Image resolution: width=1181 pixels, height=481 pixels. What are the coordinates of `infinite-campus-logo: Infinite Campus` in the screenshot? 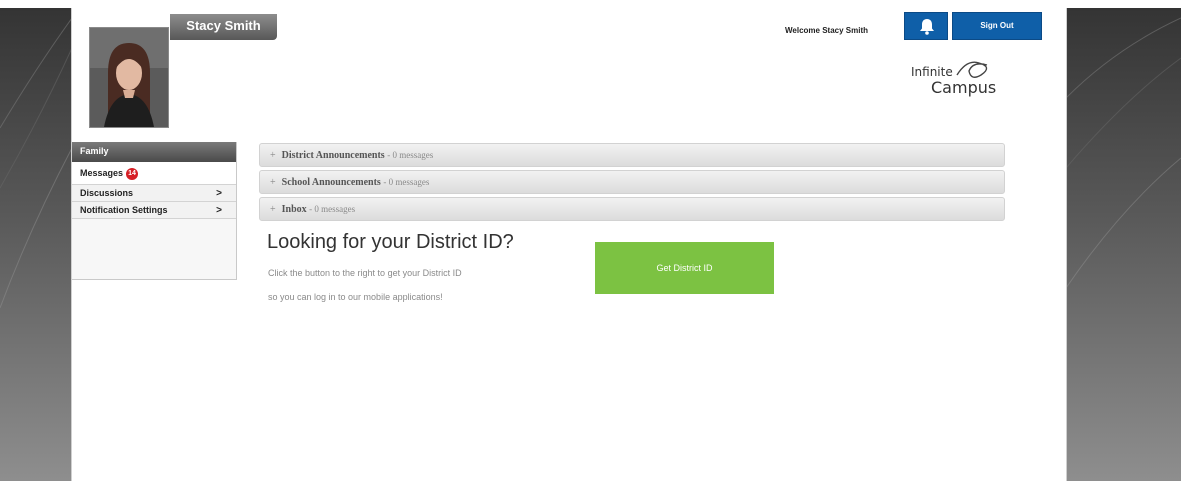 It's located at (964, 78).